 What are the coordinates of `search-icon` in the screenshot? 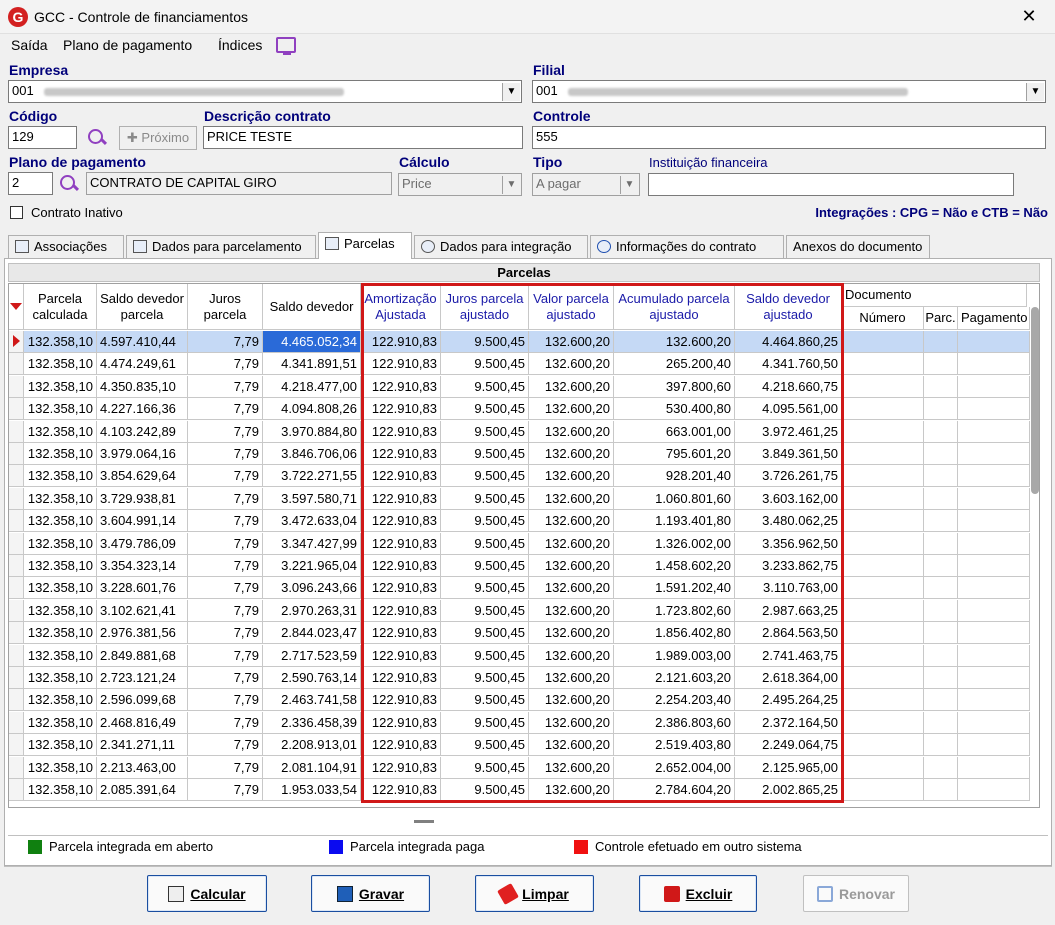 It's located at (69, 184).